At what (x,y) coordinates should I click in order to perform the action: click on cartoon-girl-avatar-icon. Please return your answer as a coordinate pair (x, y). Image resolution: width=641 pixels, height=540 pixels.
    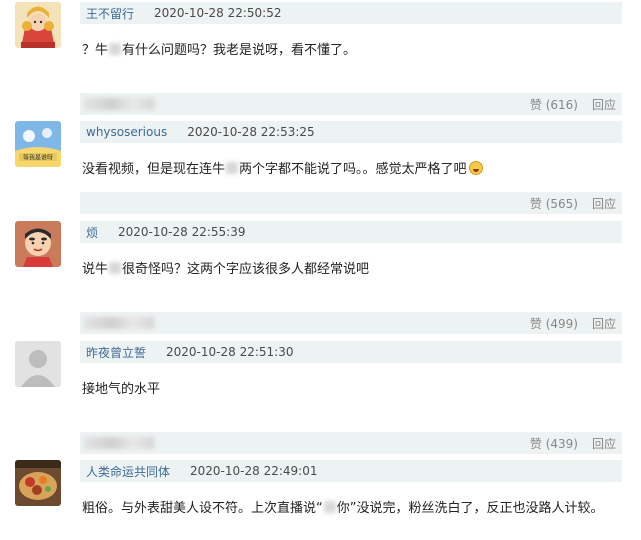
    Looking at the image, I should click on (38, 25).